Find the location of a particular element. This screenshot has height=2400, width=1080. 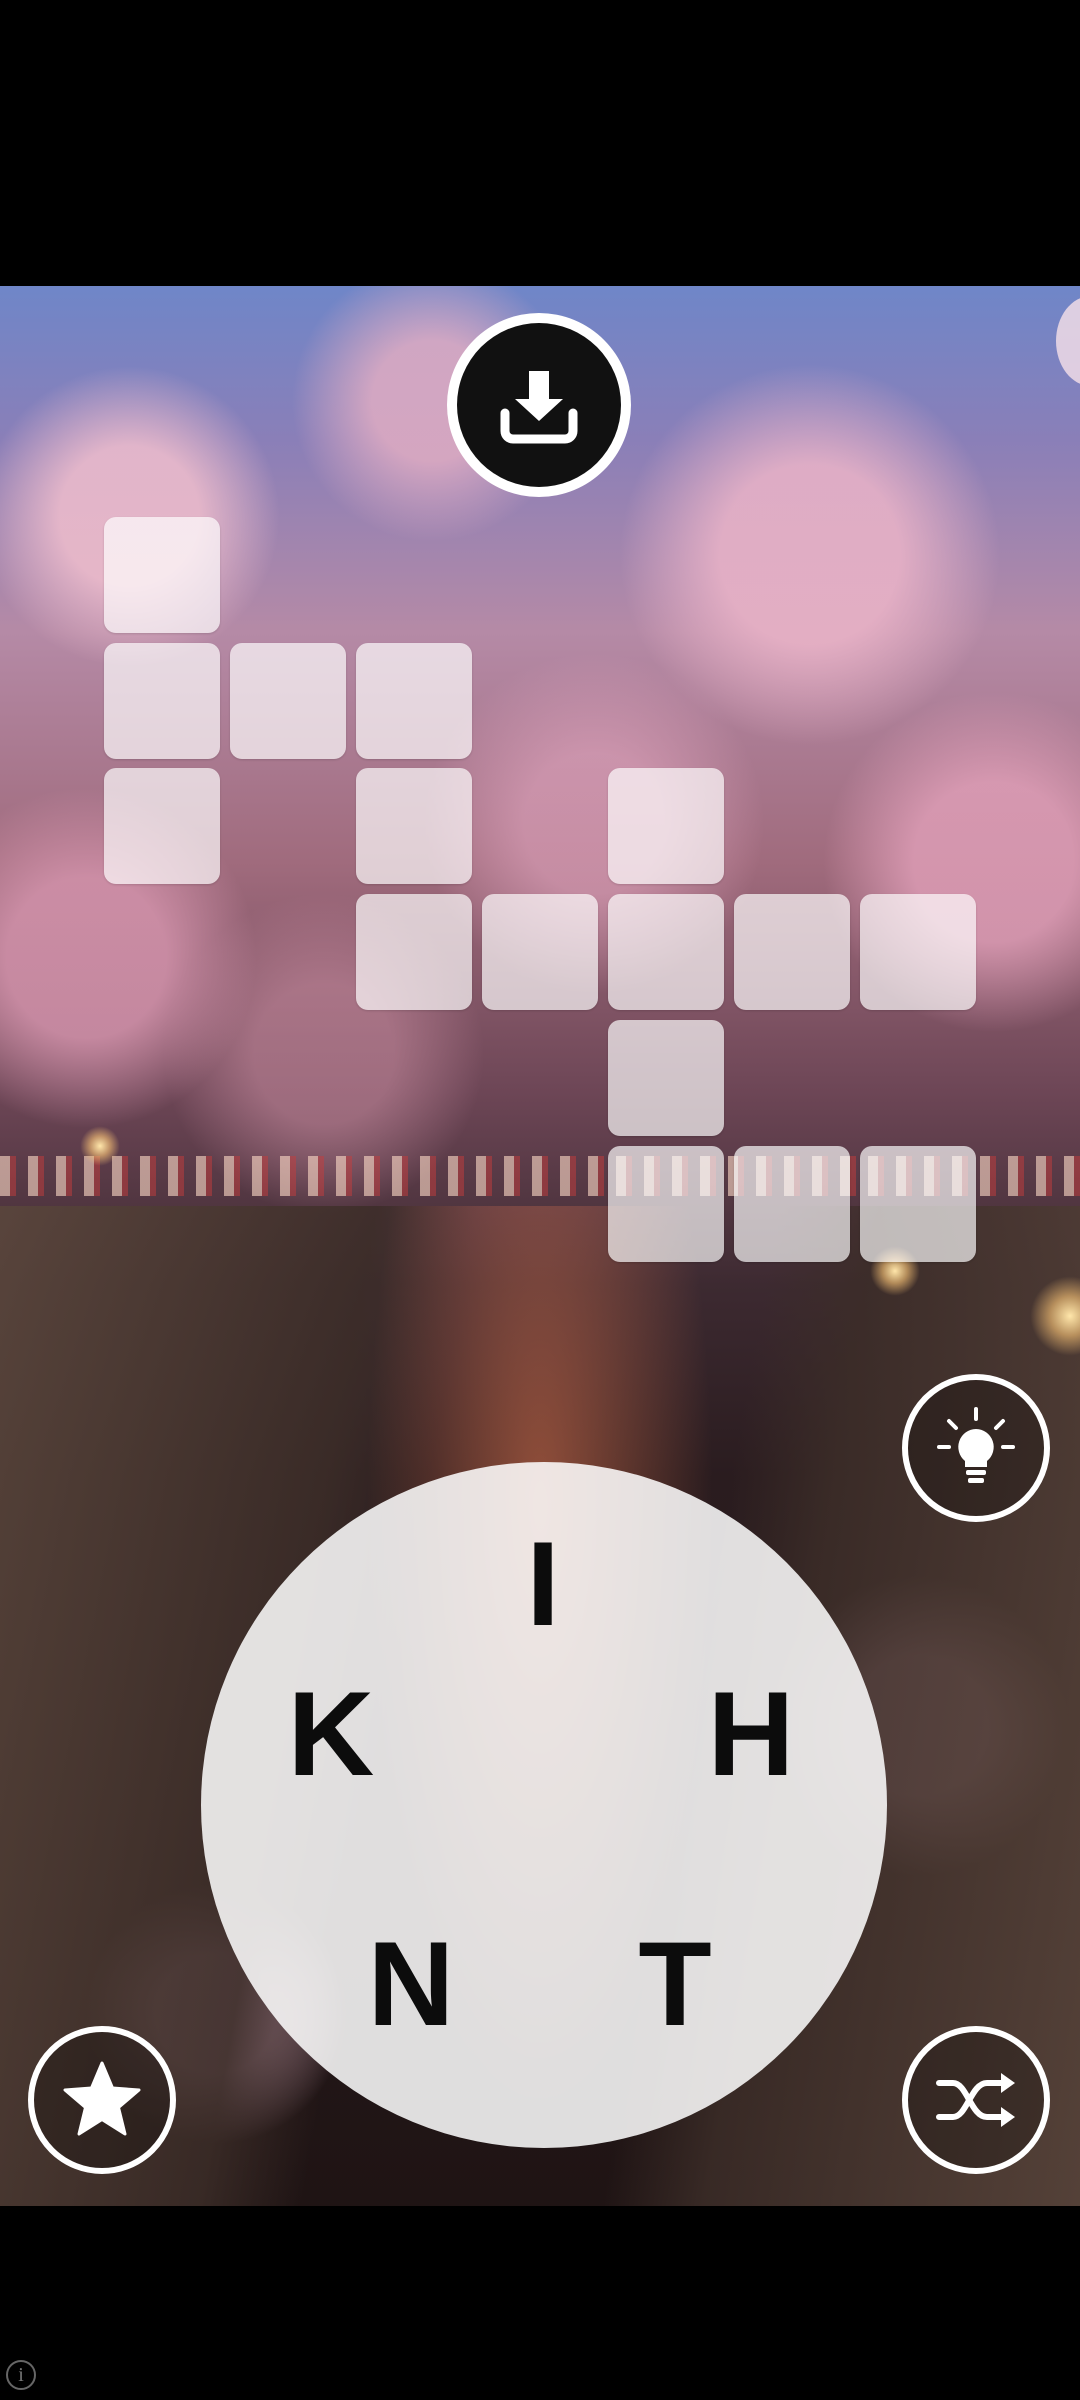

info-icon: i is located at coordinates (21, 2375).